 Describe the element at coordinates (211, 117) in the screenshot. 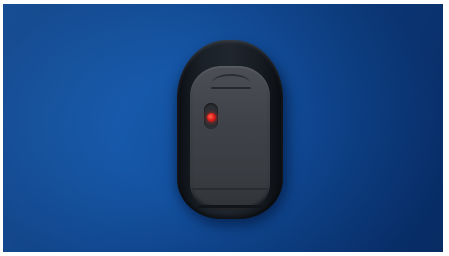

I see `led-sensor-icon` at that location.